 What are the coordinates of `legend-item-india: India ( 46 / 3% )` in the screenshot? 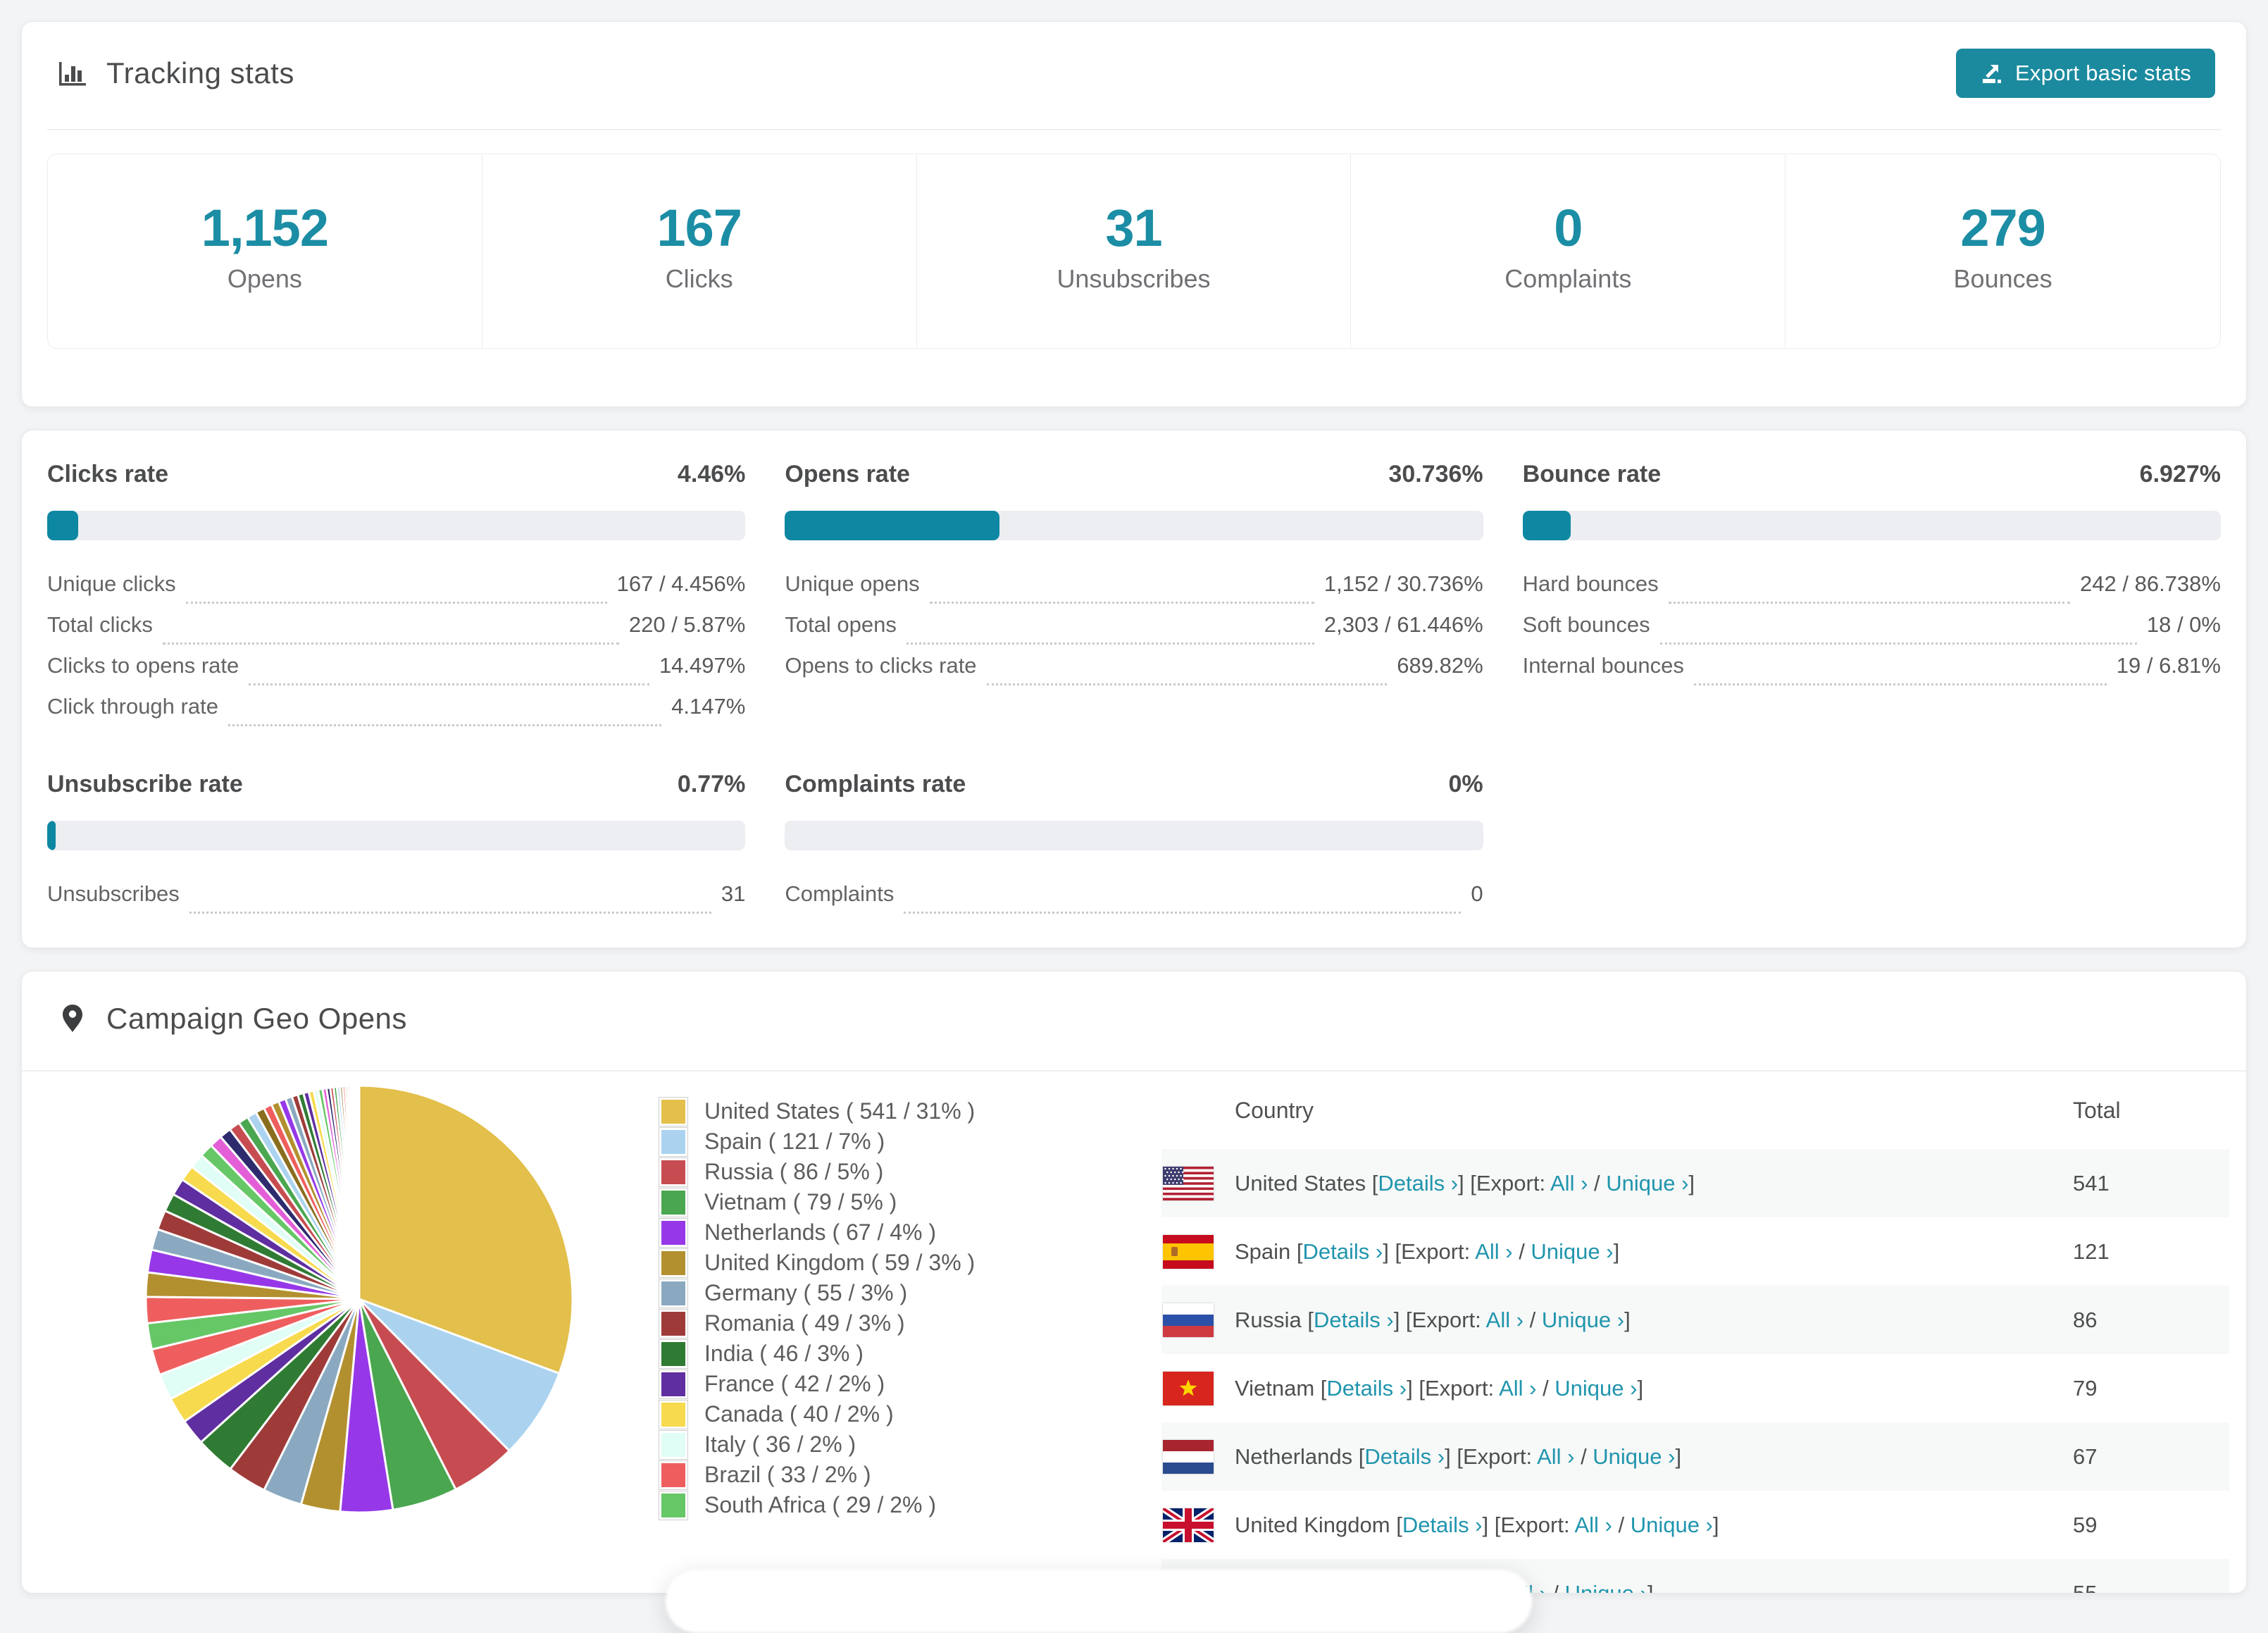 It's located at (817, 1354).